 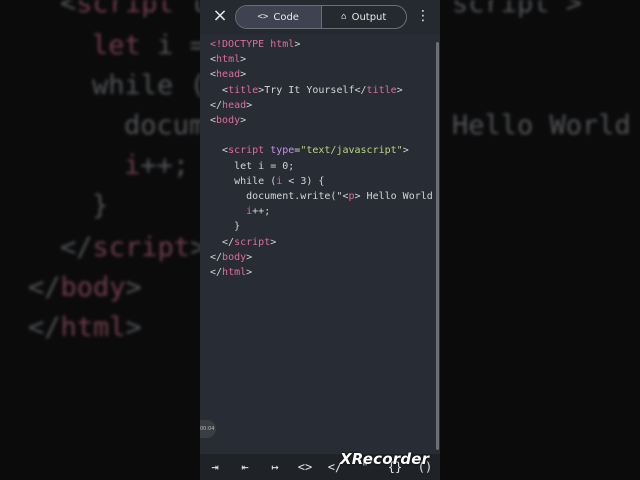 I want to click on code-line: <!DOCTYPE html>, so click(x=255, y=45).